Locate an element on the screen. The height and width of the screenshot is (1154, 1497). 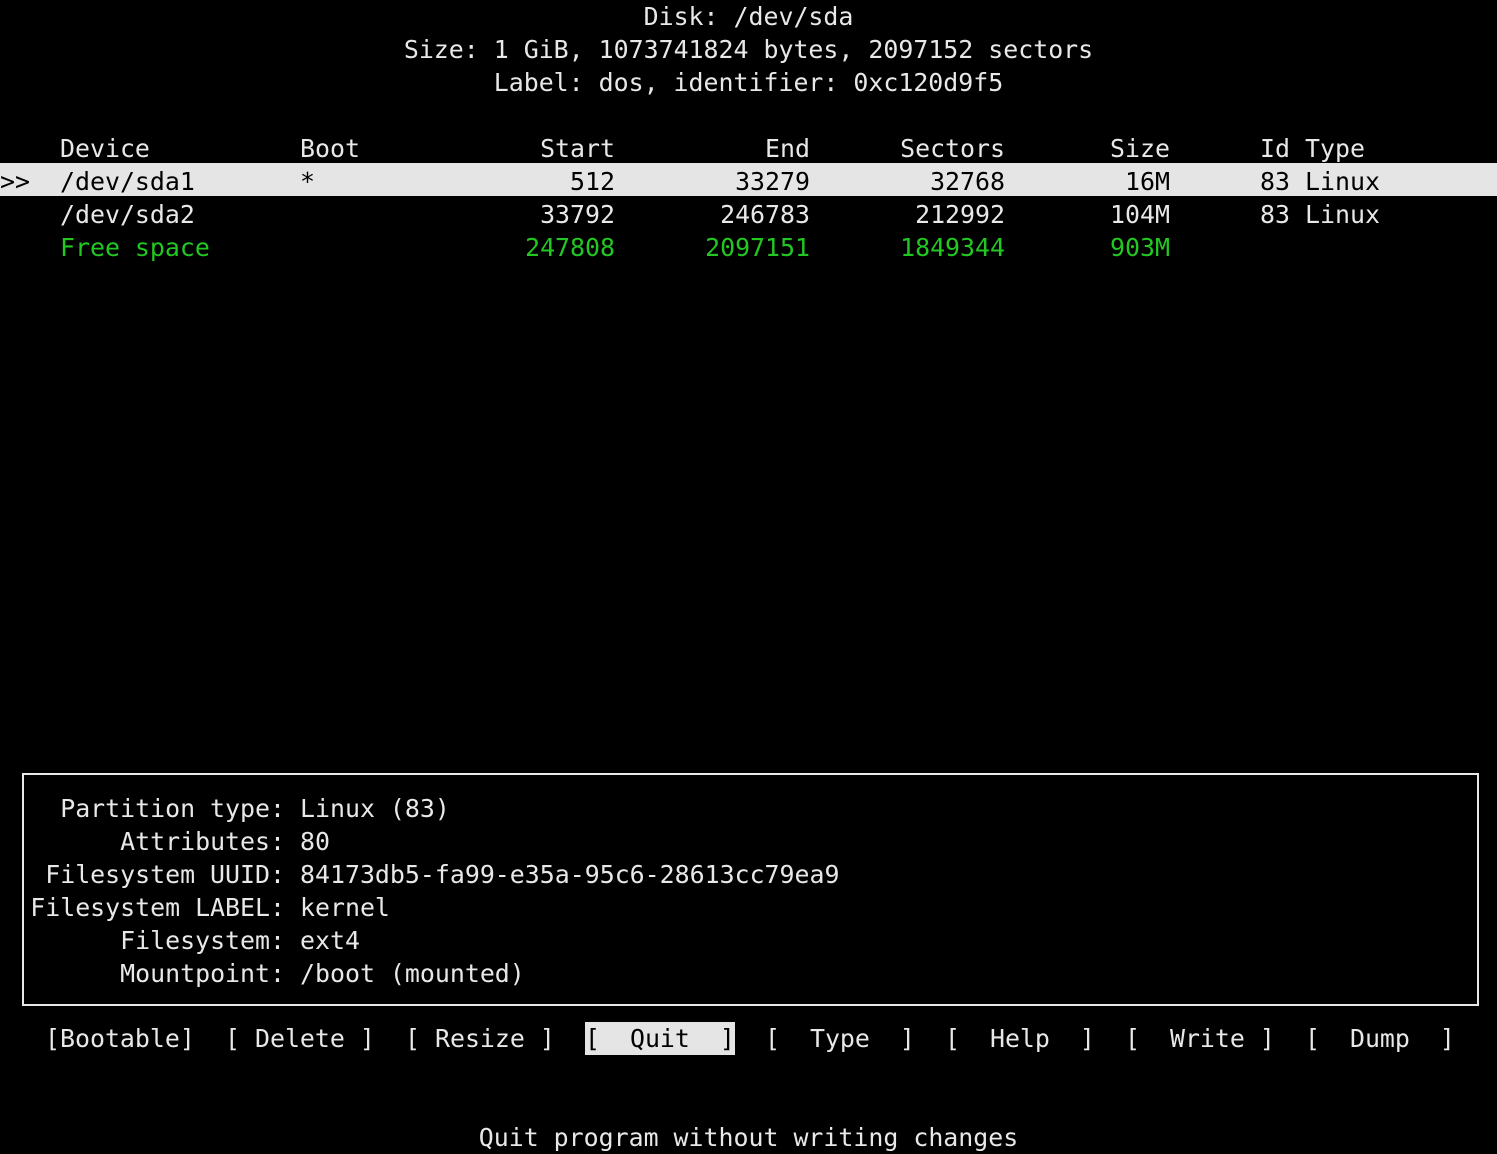
header-type: Type is located at coordinates (1335, 148).